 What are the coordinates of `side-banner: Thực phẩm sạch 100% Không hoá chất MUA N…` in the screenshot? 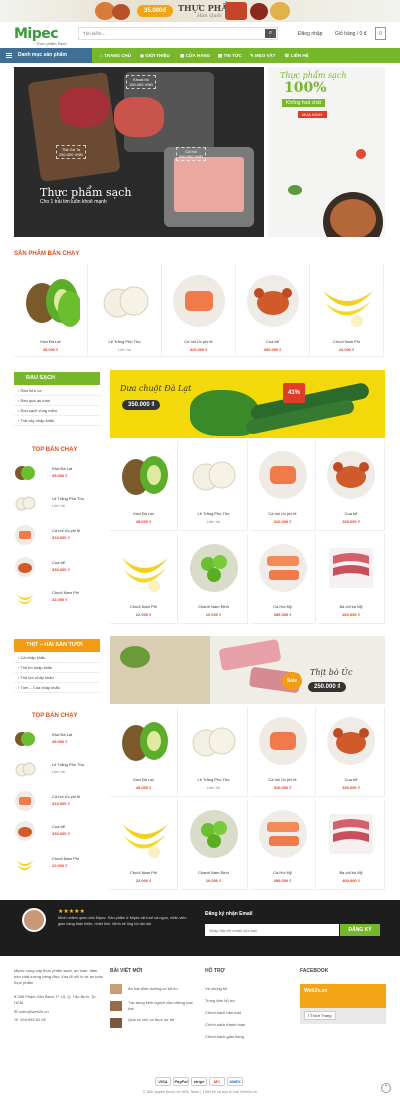 It's located at (326, 152).